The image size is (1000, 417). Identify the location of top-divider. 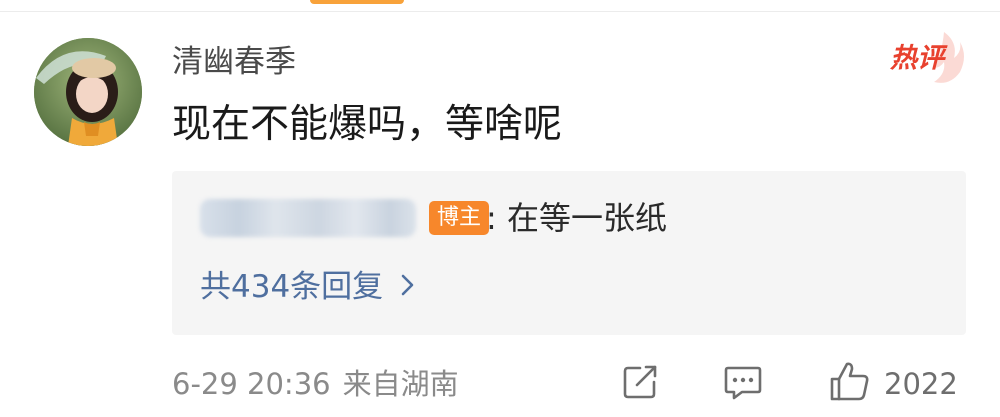
(500, 11).